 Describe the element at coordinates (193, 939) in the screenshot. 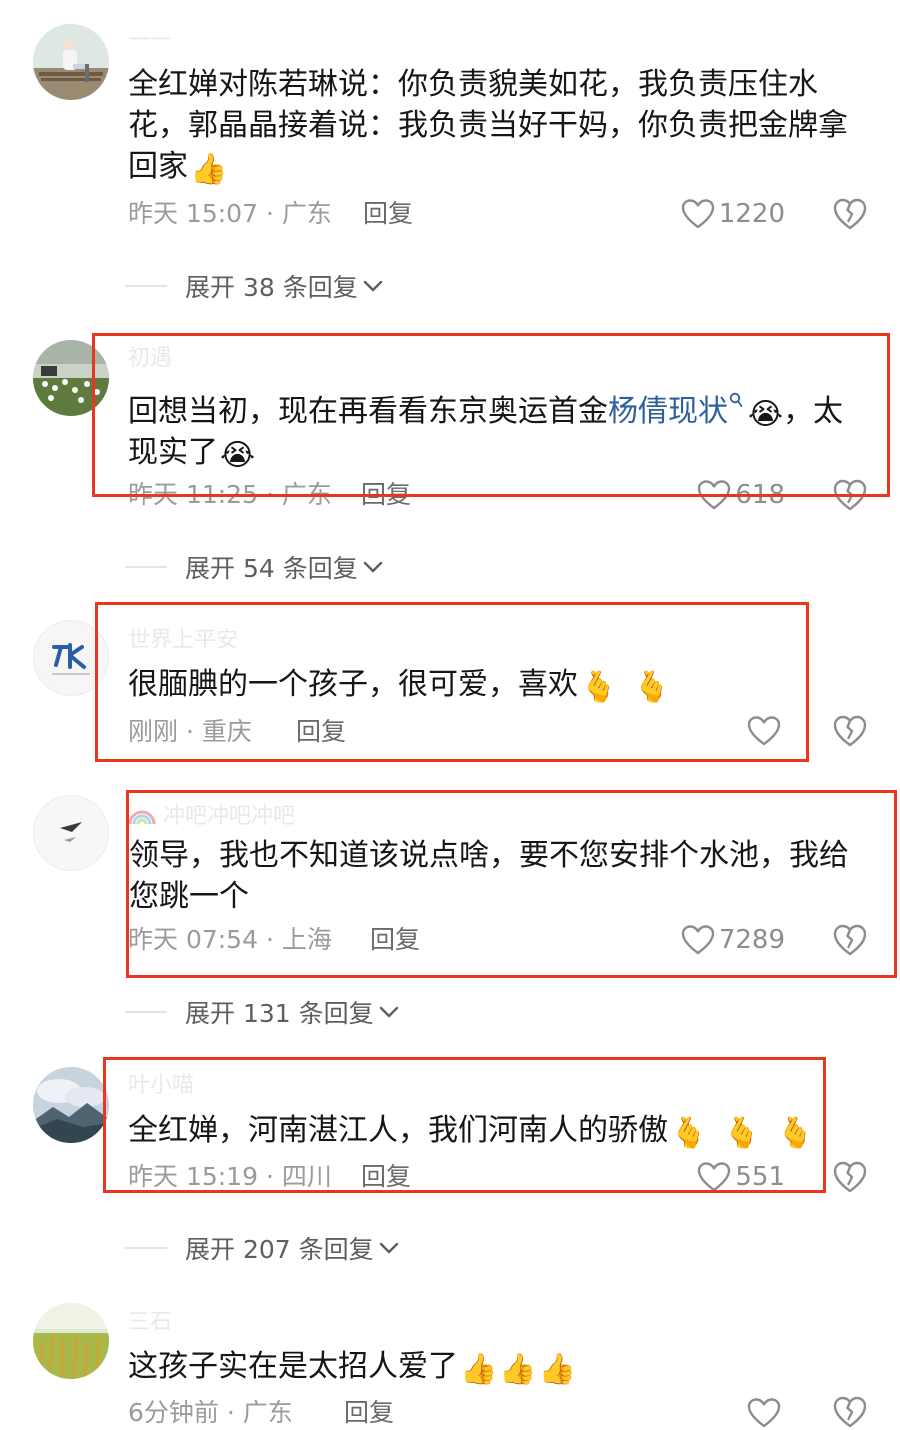

I see `comment-time: 昨天 07:54` at that location.